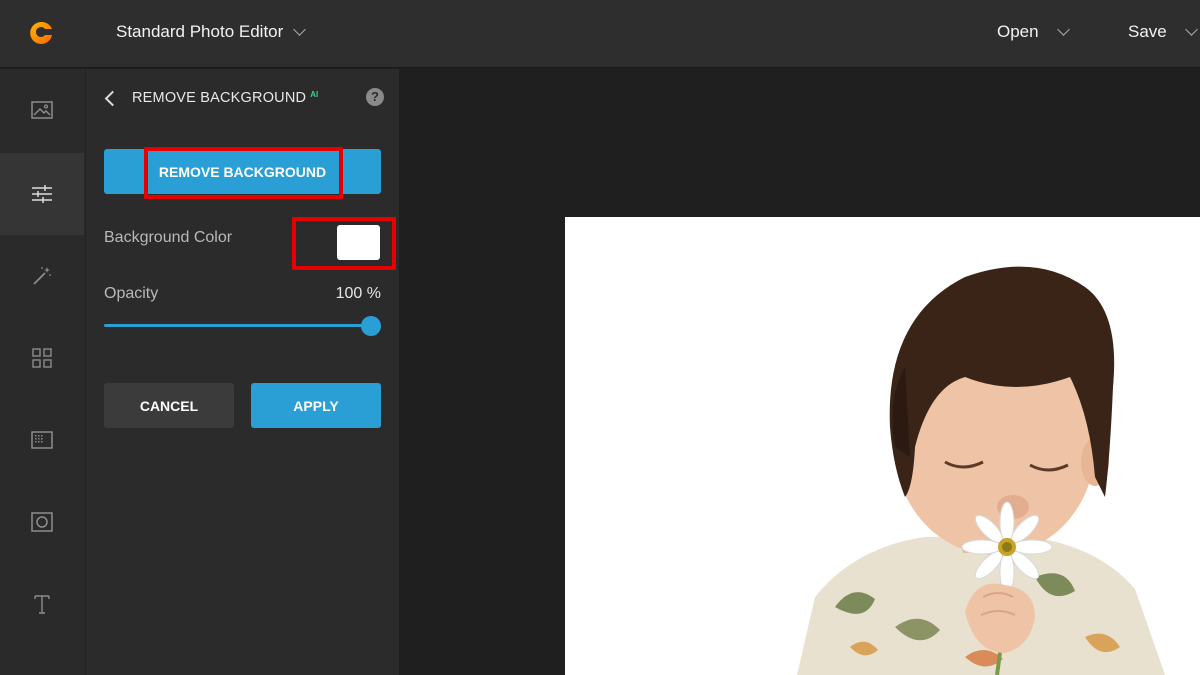 The height and width of the screenshot is (675, 1200). I want to click on apply-button: APPLY, so click(316, 405).